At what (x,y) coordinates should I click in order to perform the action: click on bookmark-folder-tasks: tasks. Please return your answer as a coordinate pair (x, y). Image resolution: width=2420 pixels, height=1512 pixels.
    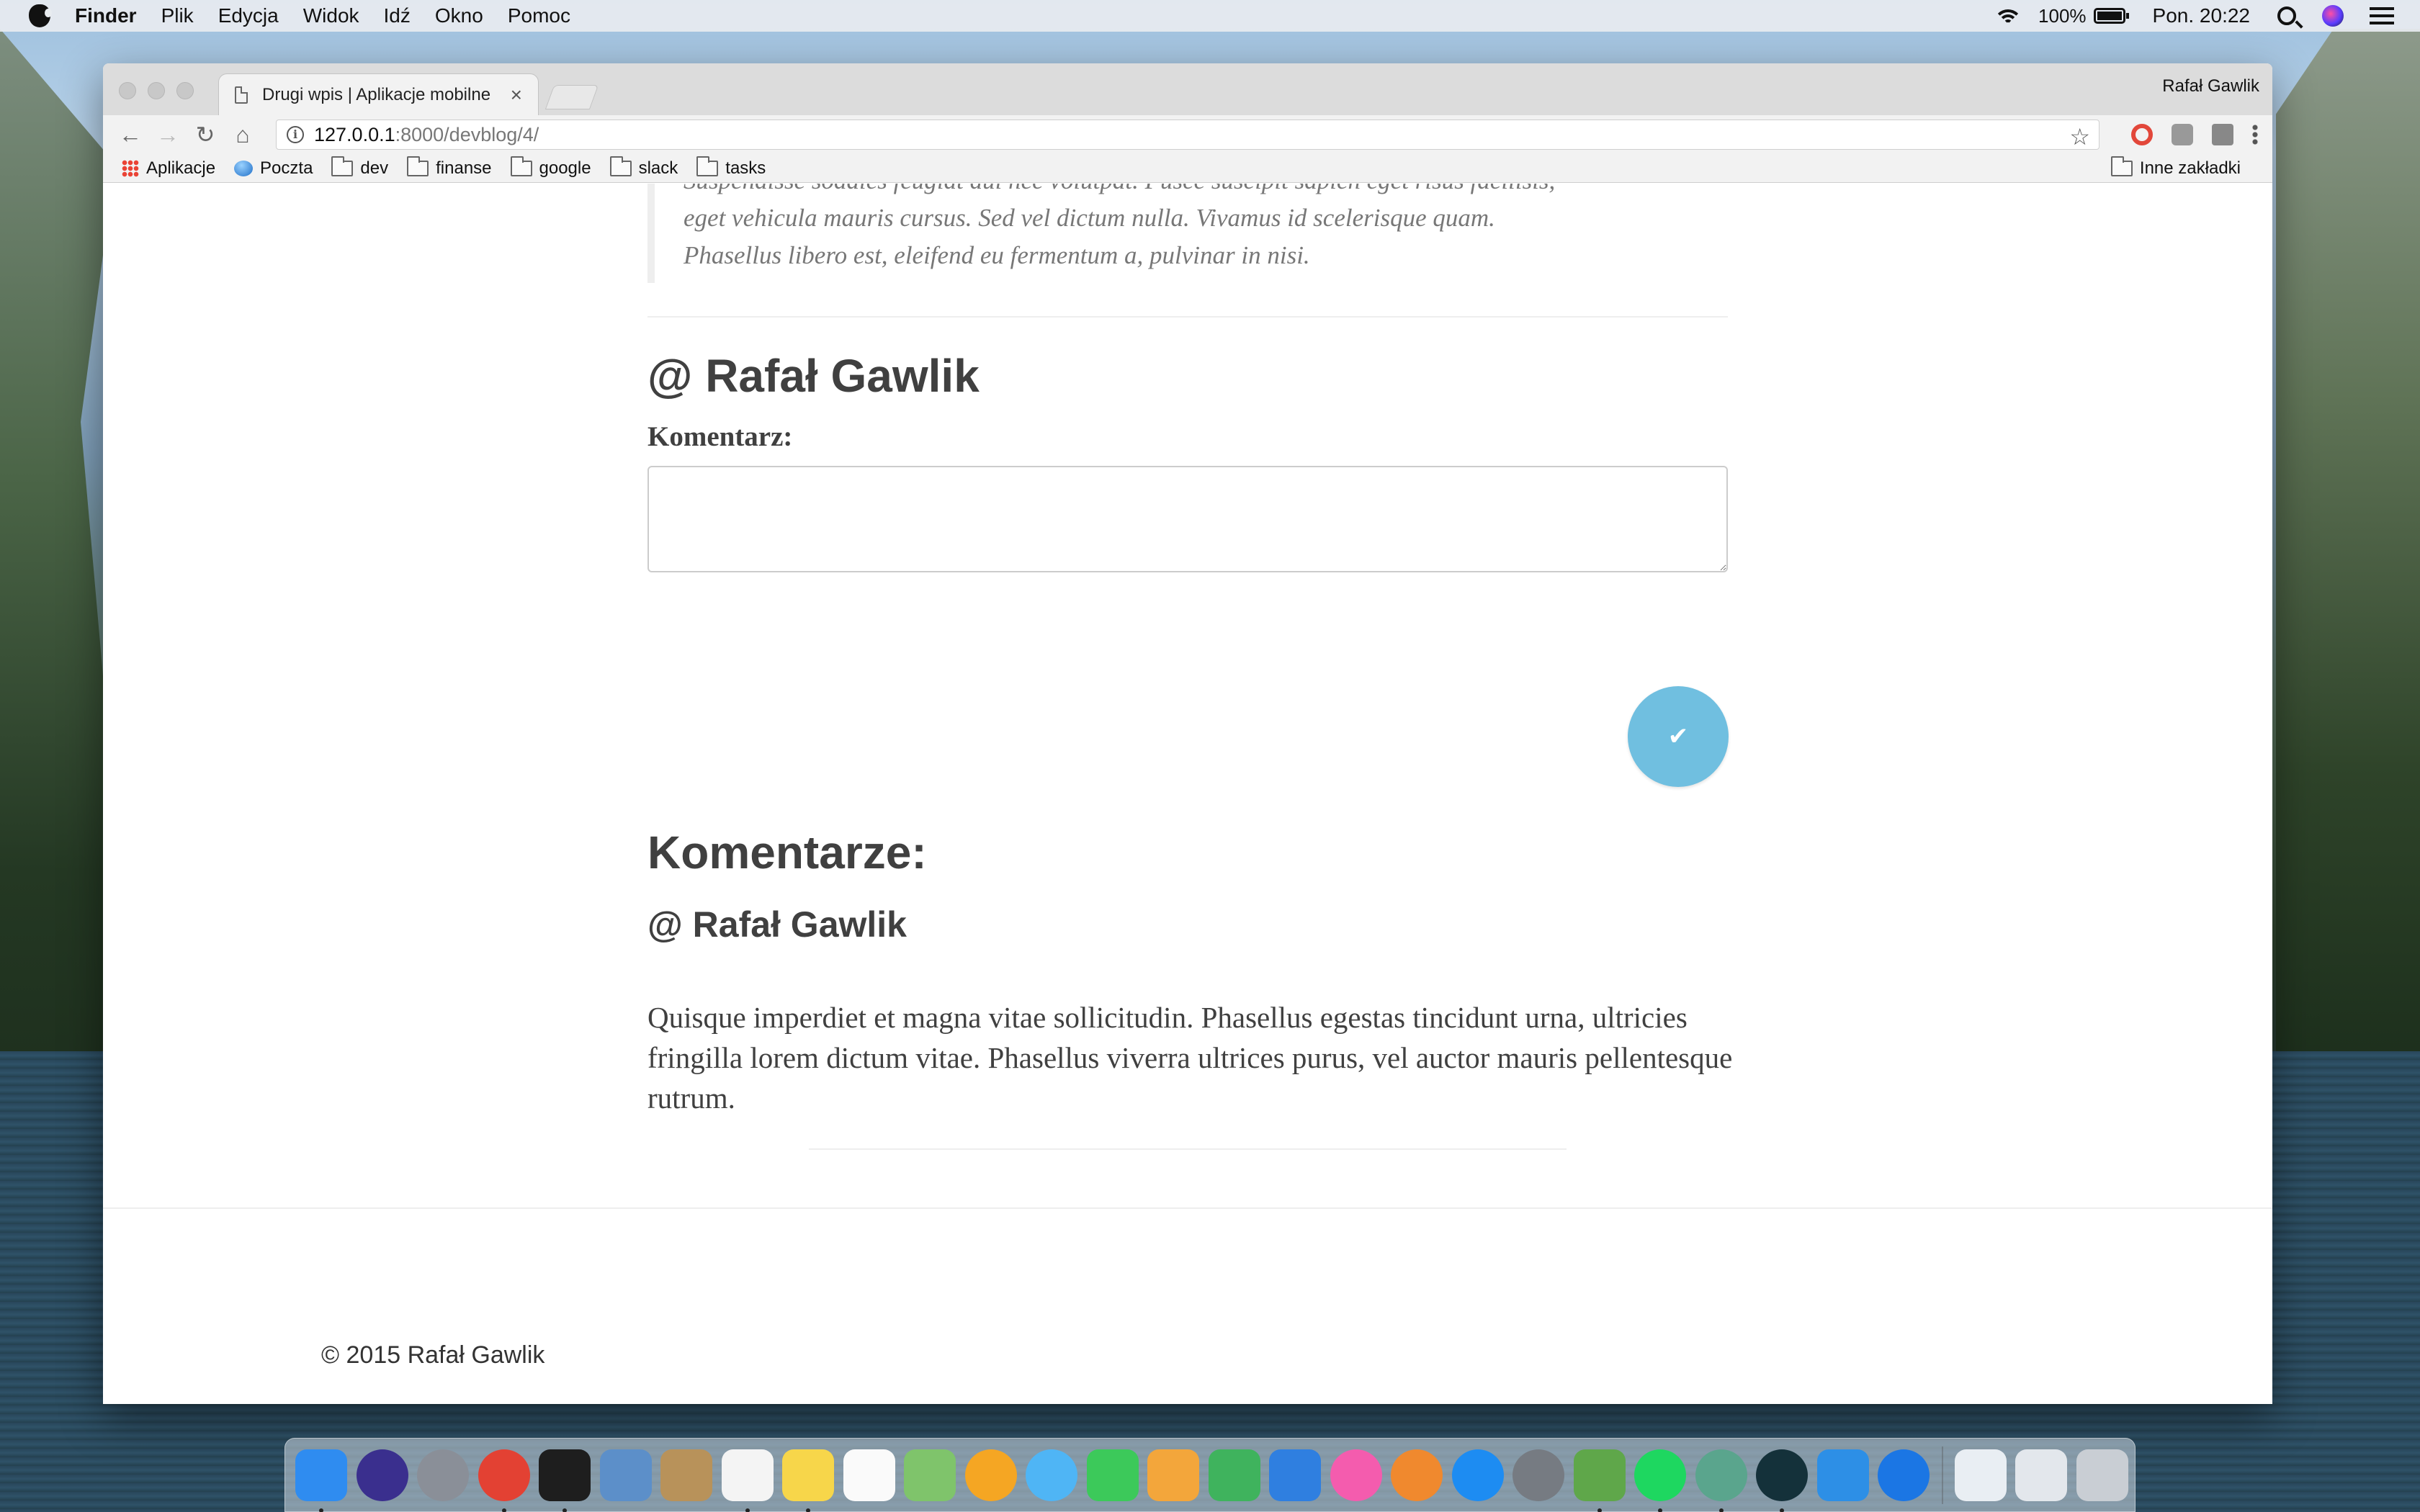
    Looking at the image, I should click on (731, 167).